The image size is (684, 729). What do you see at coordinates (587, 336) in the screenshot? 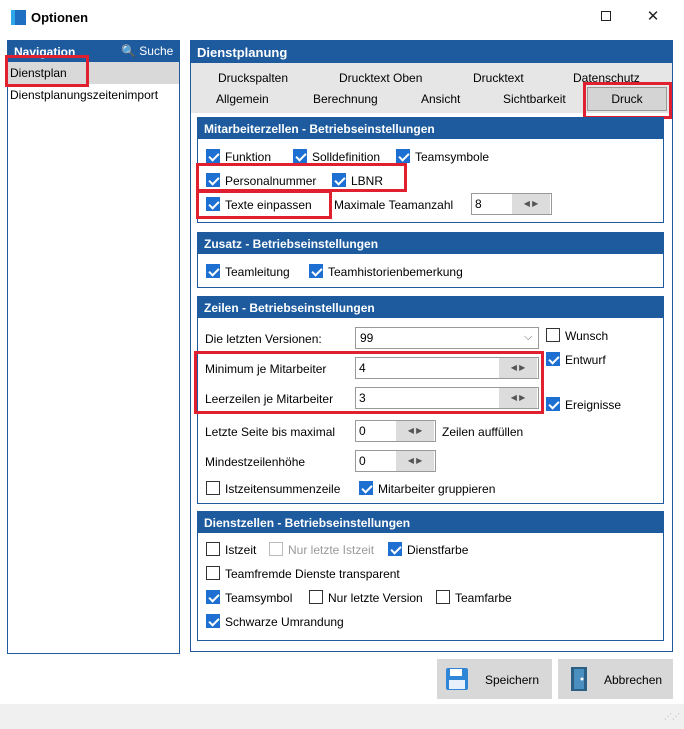
I see `wunsch-label: Wunsch` at bounding box center [587, 336].